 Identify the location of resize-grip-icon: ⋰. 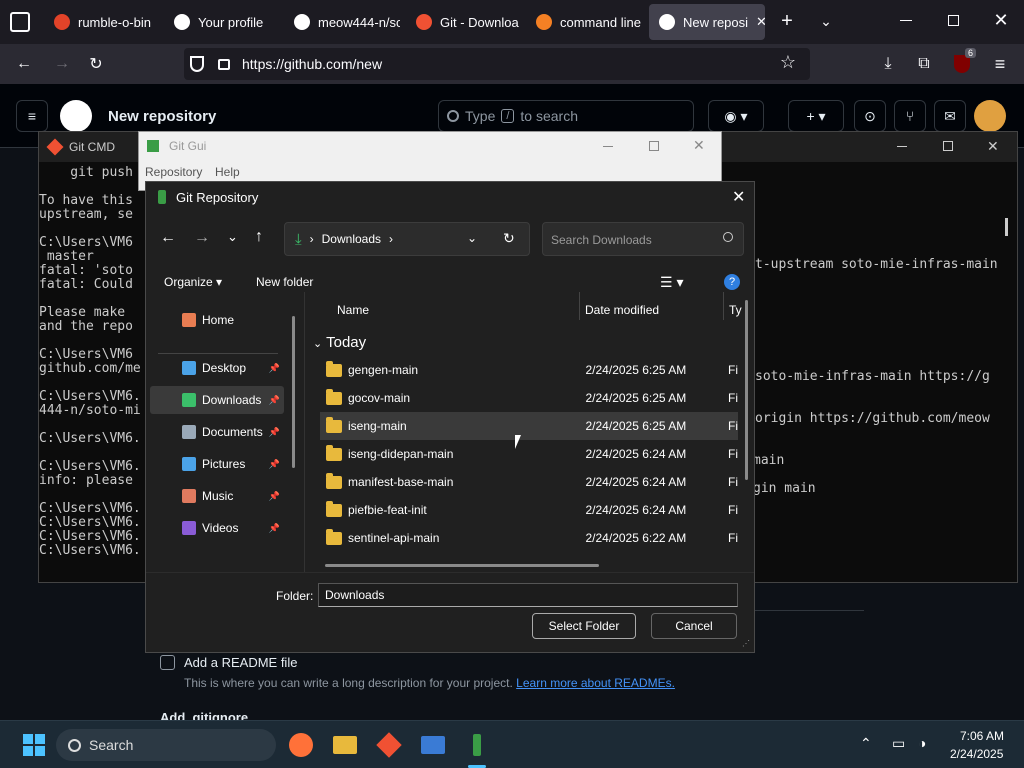
(746, 643).